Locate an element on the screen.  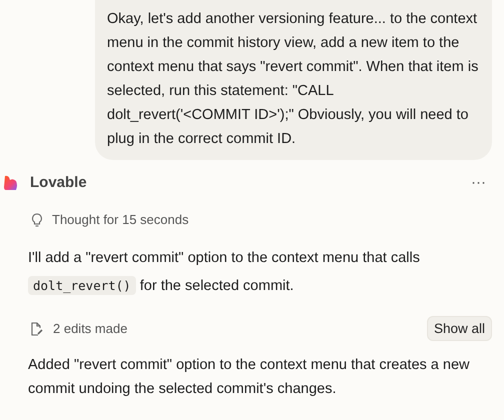
summary-text: Added "revert commit" option to the context menu that creates a new commit undoing the selected commit's changes. is located at coordinates (249, 377).